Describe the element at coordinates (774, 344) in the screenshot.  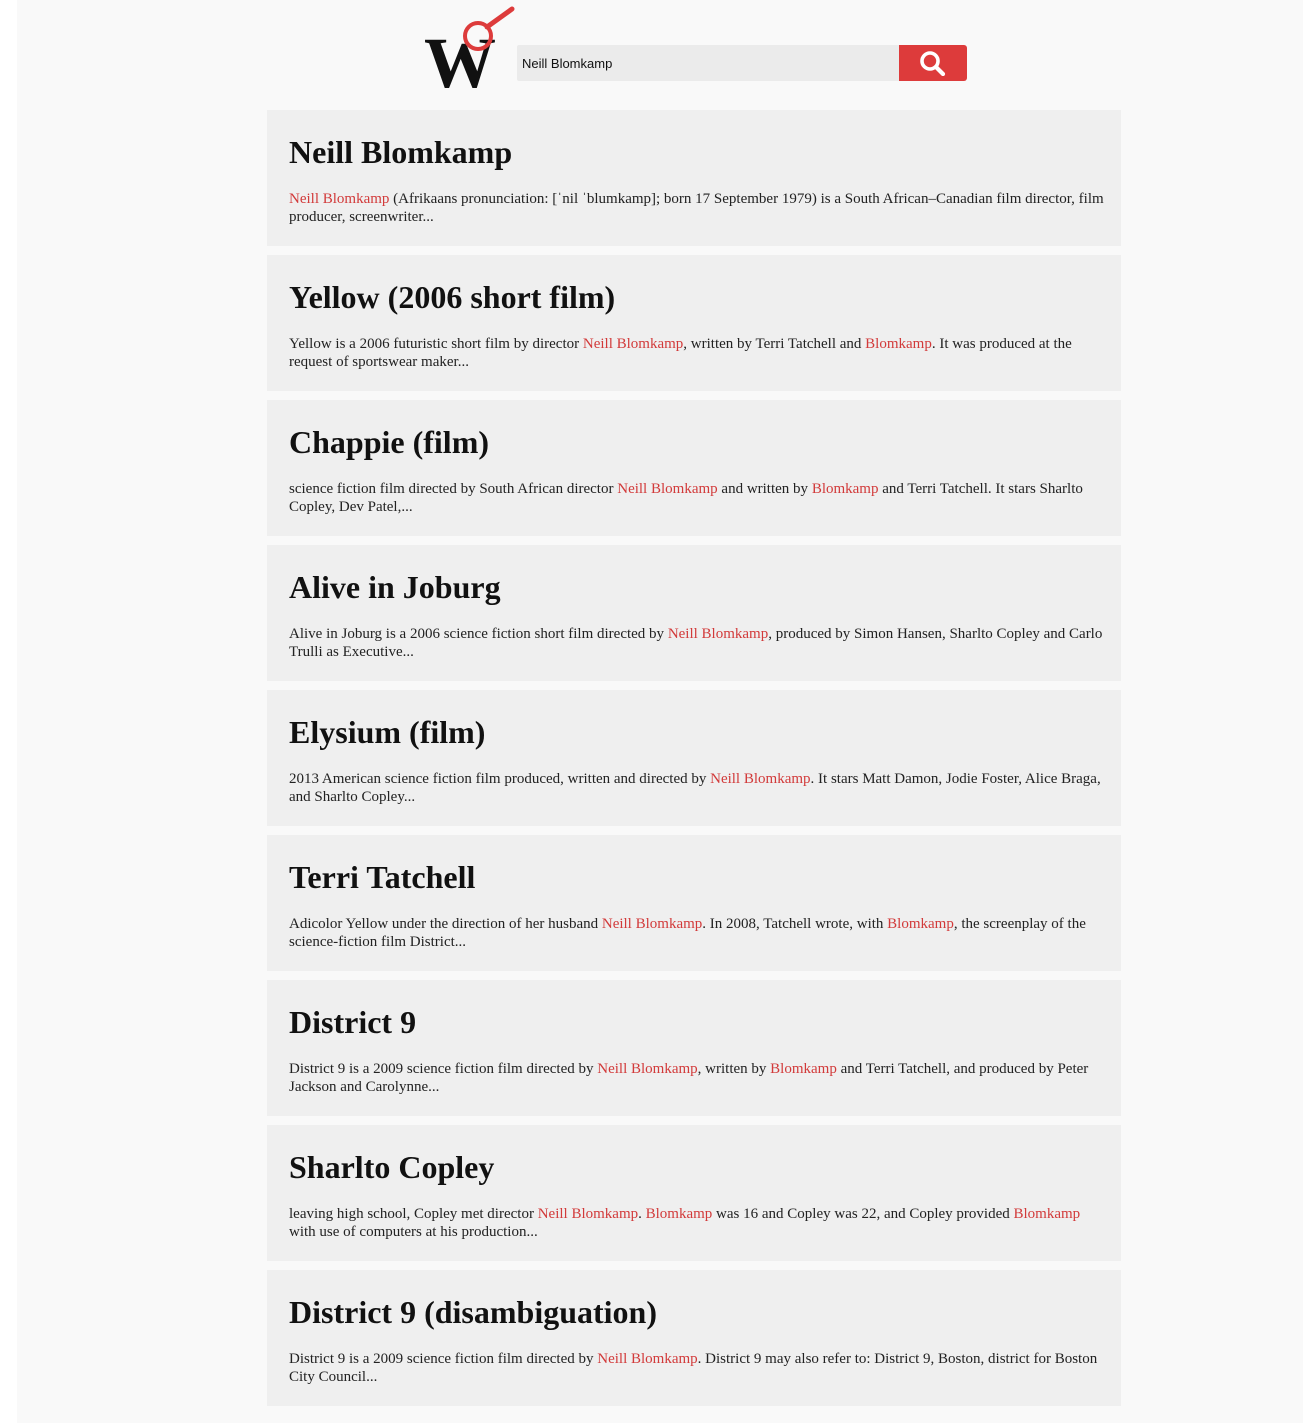
I see `snippet-text: , written by Terri Tatchell and` at that location.